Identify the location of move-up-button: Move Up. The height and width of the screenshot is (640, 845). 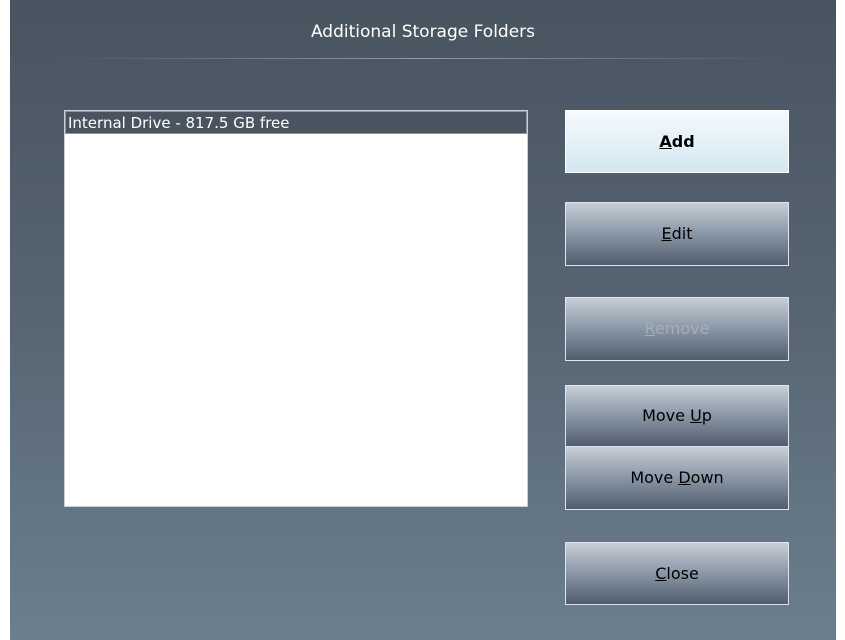
(677, 416).